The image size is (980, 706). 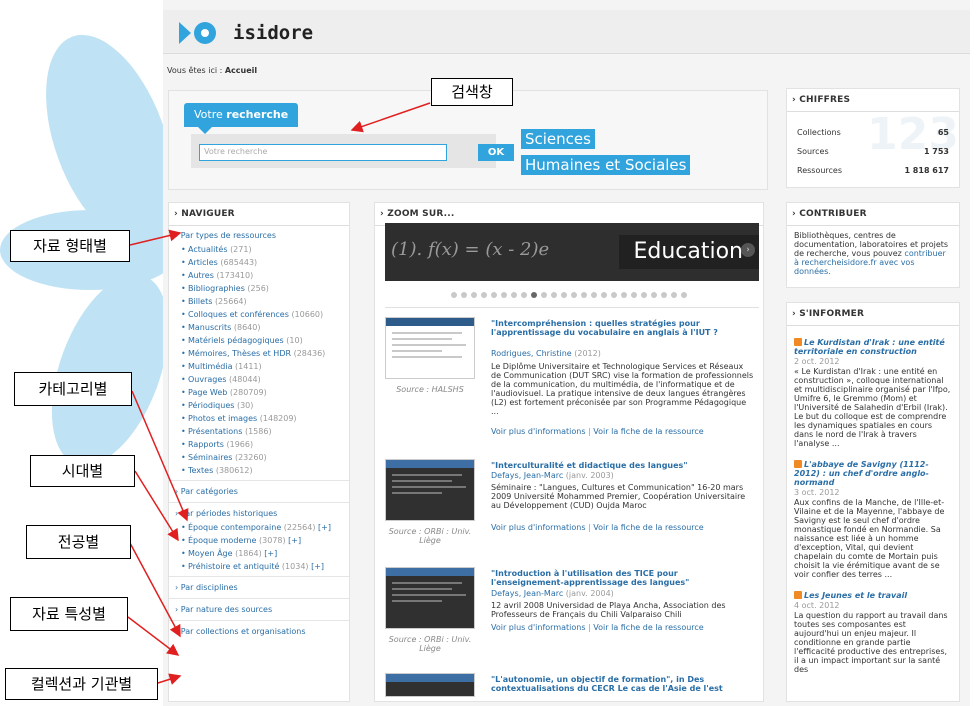 I want to click on rss-icon, so click(x=798, y=595).